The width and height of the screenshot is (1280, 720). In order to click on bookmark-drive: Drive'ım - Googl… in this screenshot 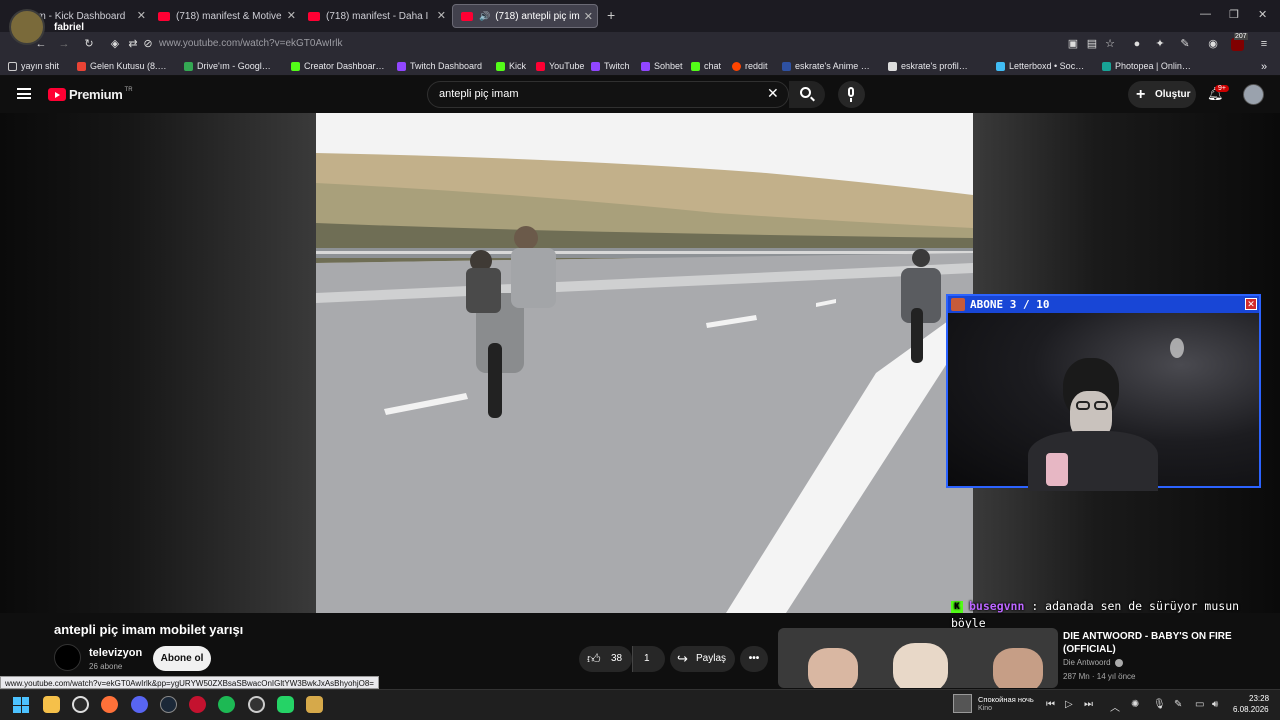, I will do `click(227, 66)`.